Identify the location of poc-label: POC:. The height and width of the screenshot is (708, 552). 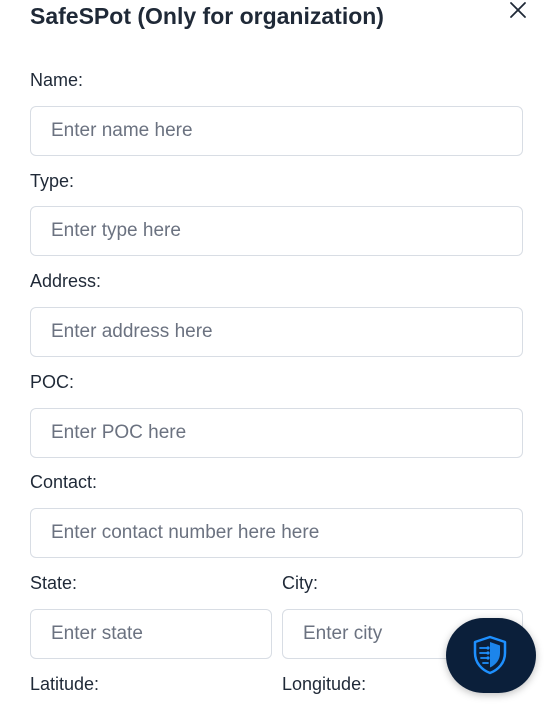
(52, 382).